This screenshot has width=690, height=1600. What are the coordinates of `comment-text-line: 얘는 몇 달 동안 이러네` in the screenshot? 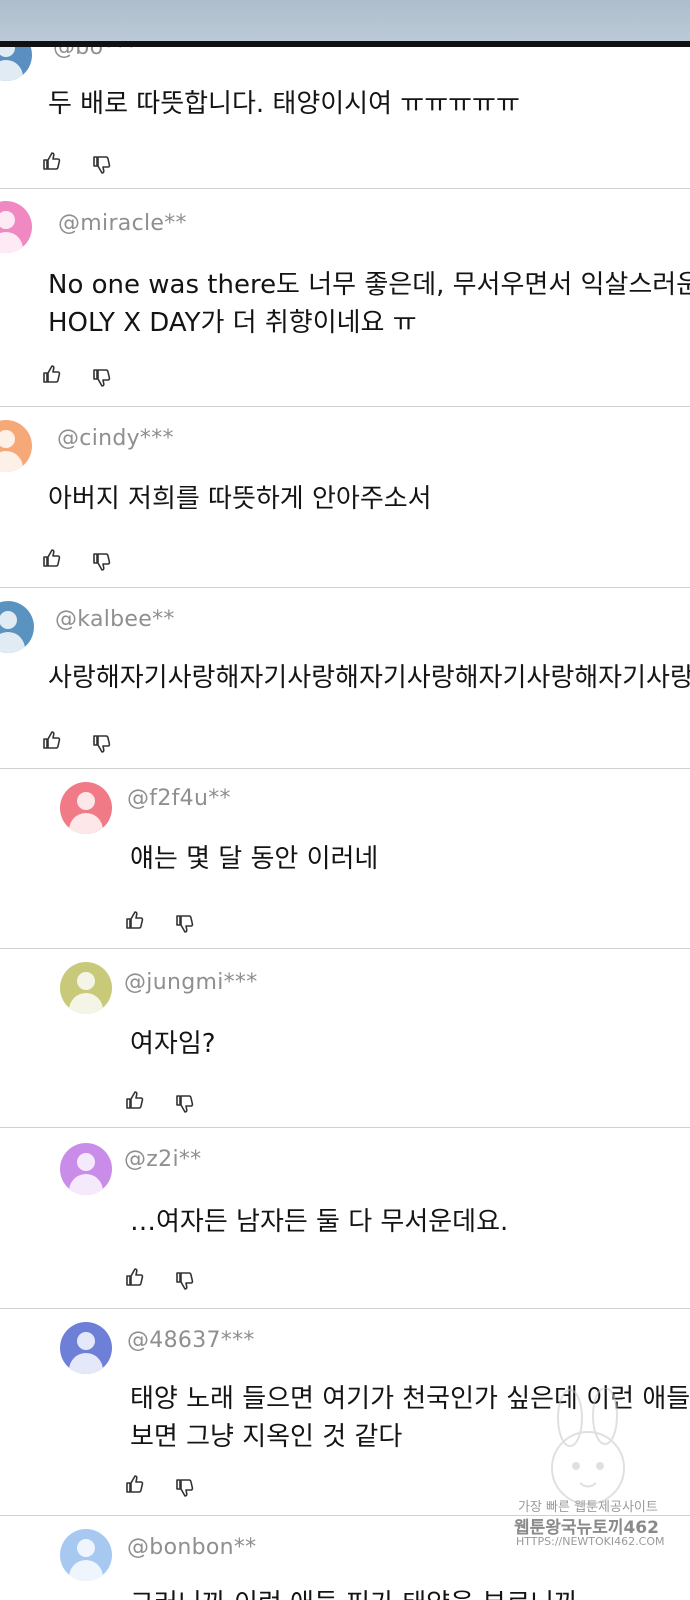 It's located at (254, 859).